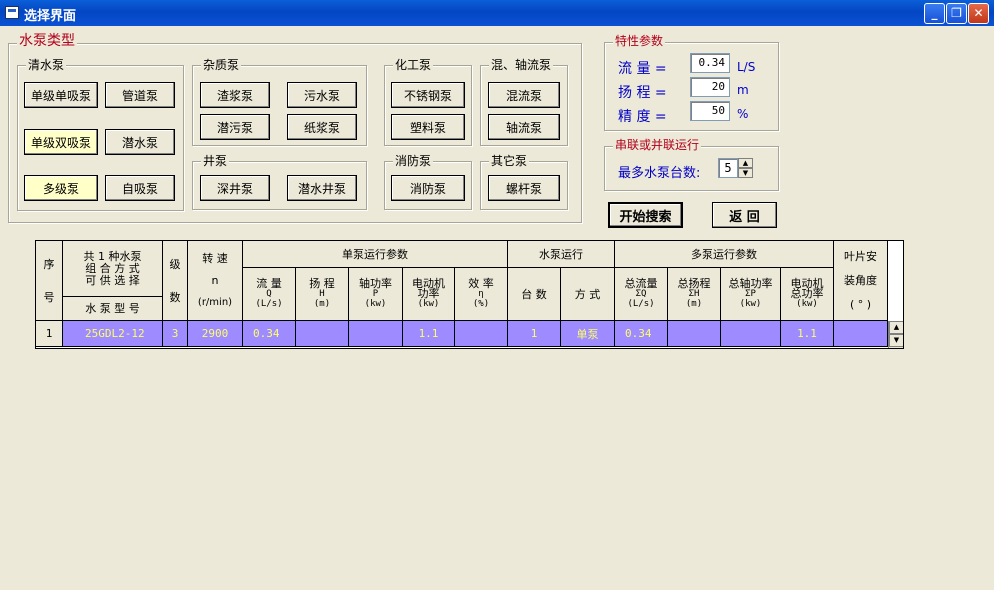  Describe the element at coordinates (47, 41) in the screenshot. I see `pump-type-title: 水泵类型` at that location.